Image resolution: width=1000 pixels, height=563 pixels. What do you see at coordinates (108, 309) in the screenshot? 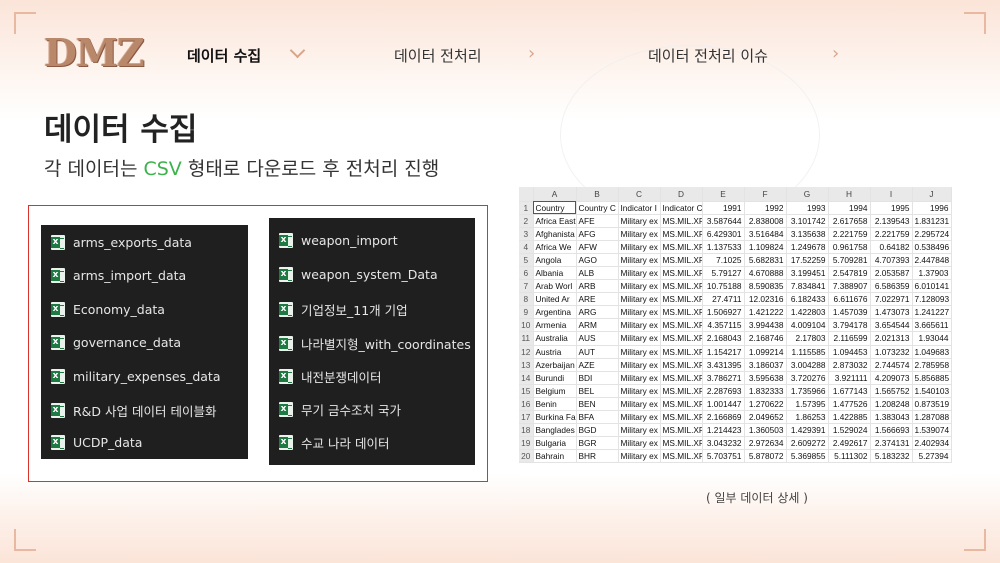
I see `file-item: Economy_data` at bounding box center [108, 309].